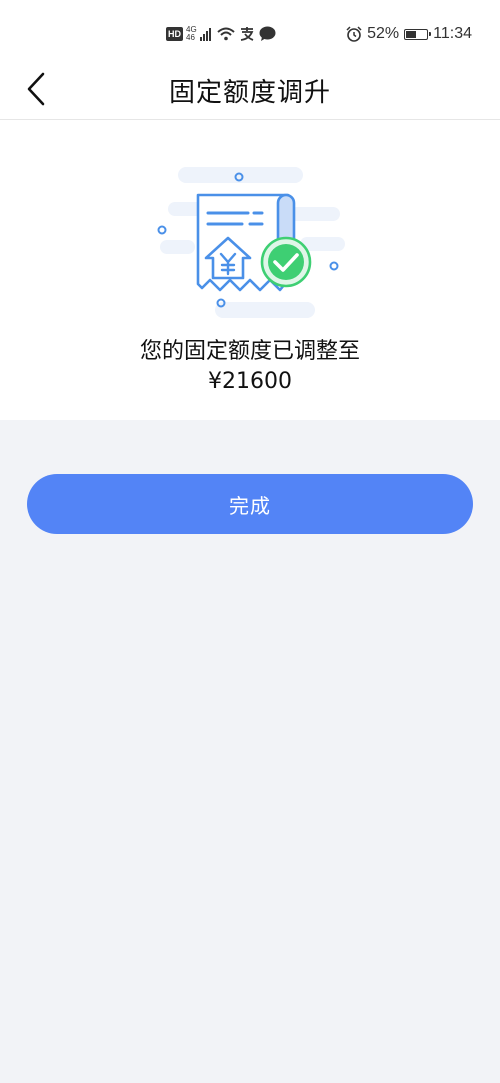 The width and height of the screenshot is (500, 1083). I want to click on page-title: 固定额度调升, so click(249, 93).